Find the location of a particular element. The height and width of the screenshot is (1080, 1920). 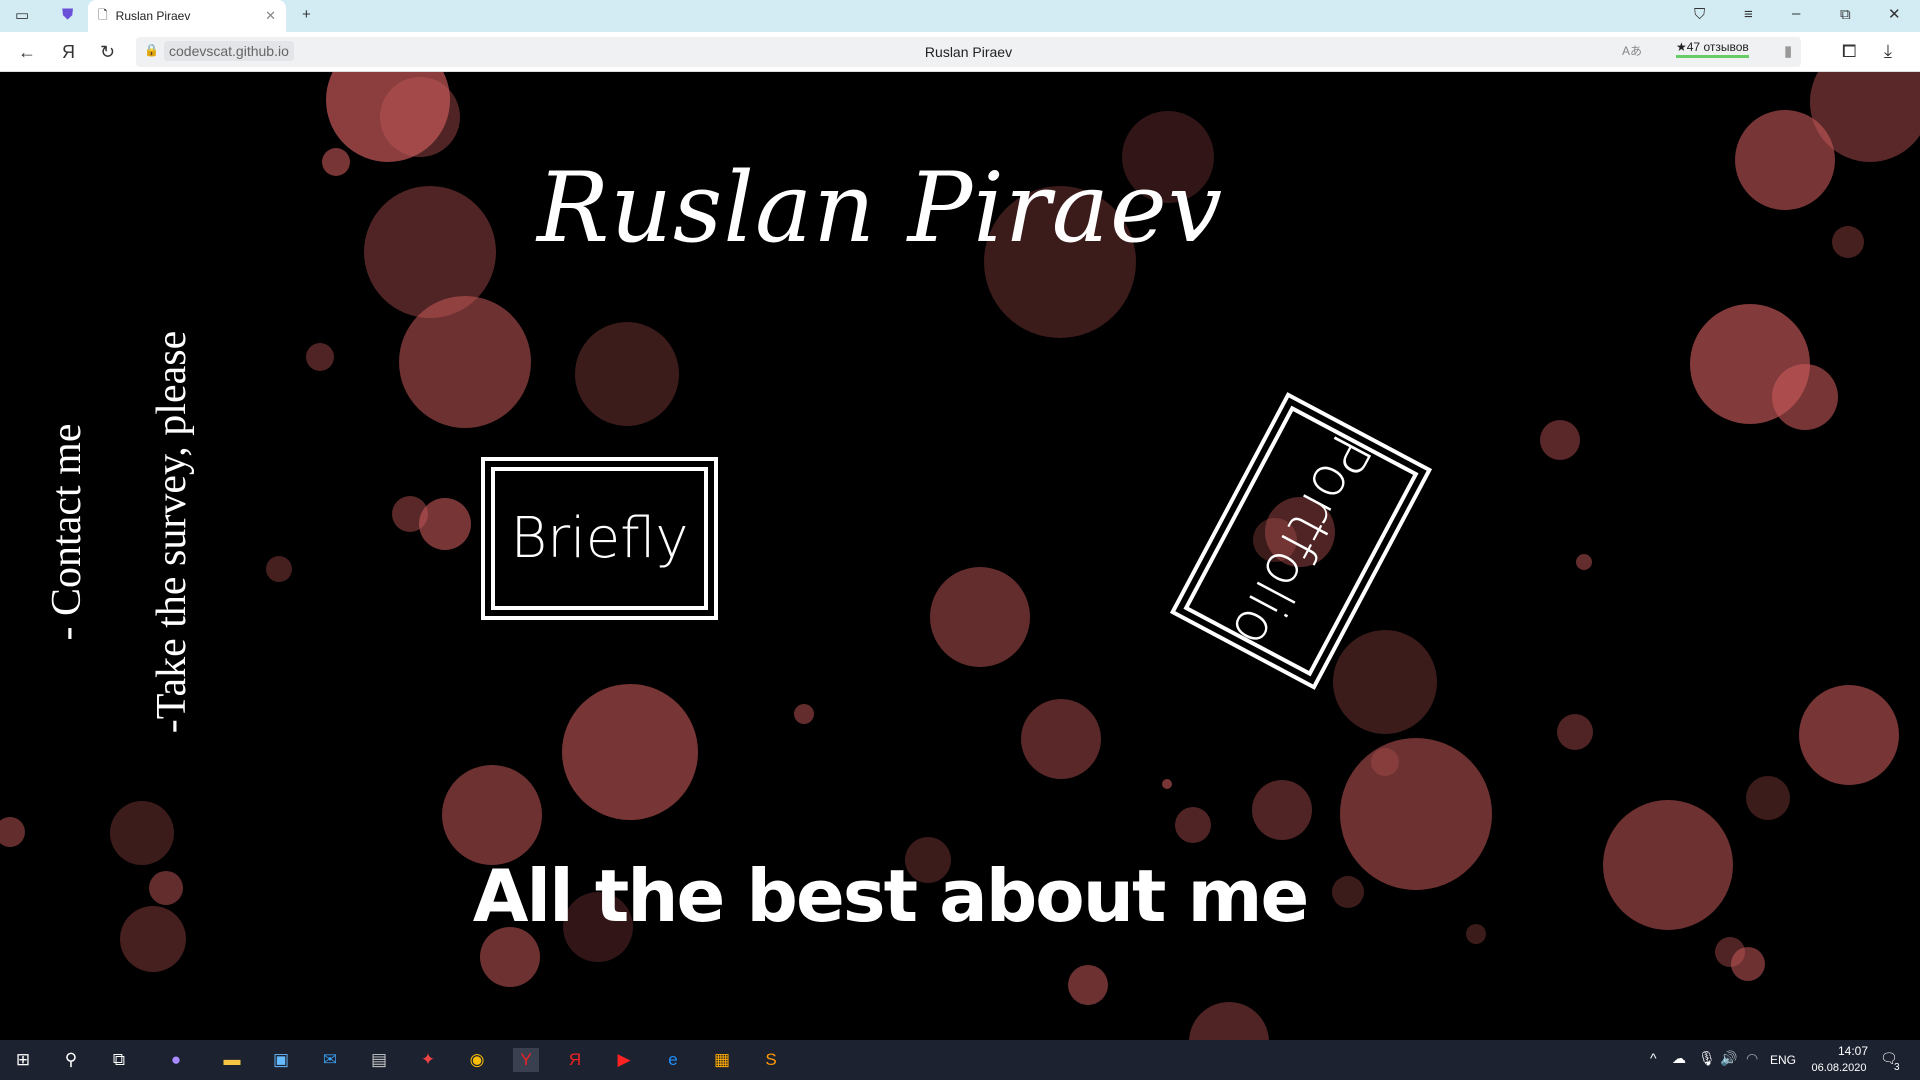

cube-icon: ▦ is located at coordinates (722, 1060).